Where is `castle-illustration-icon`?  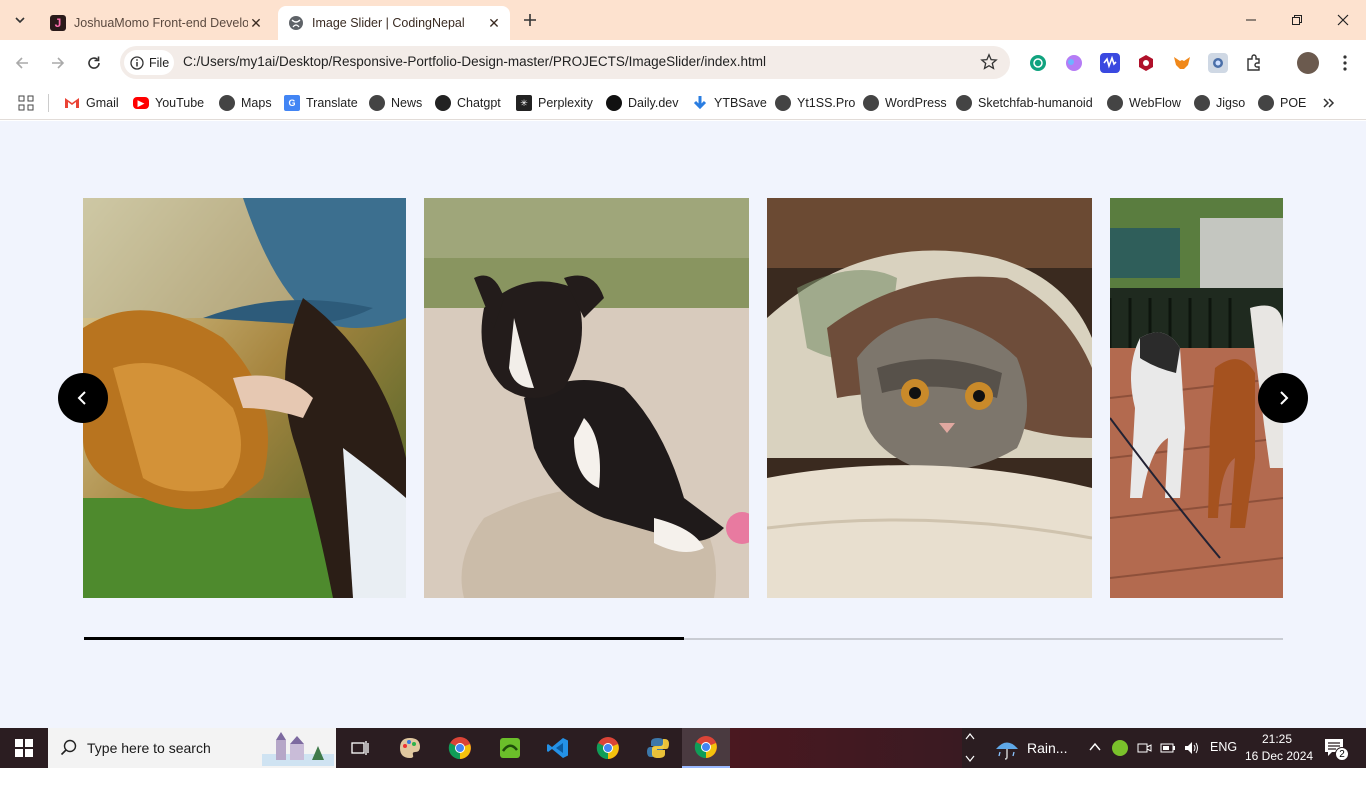 castle-illustration-icon is located at coordinates (298, 749).